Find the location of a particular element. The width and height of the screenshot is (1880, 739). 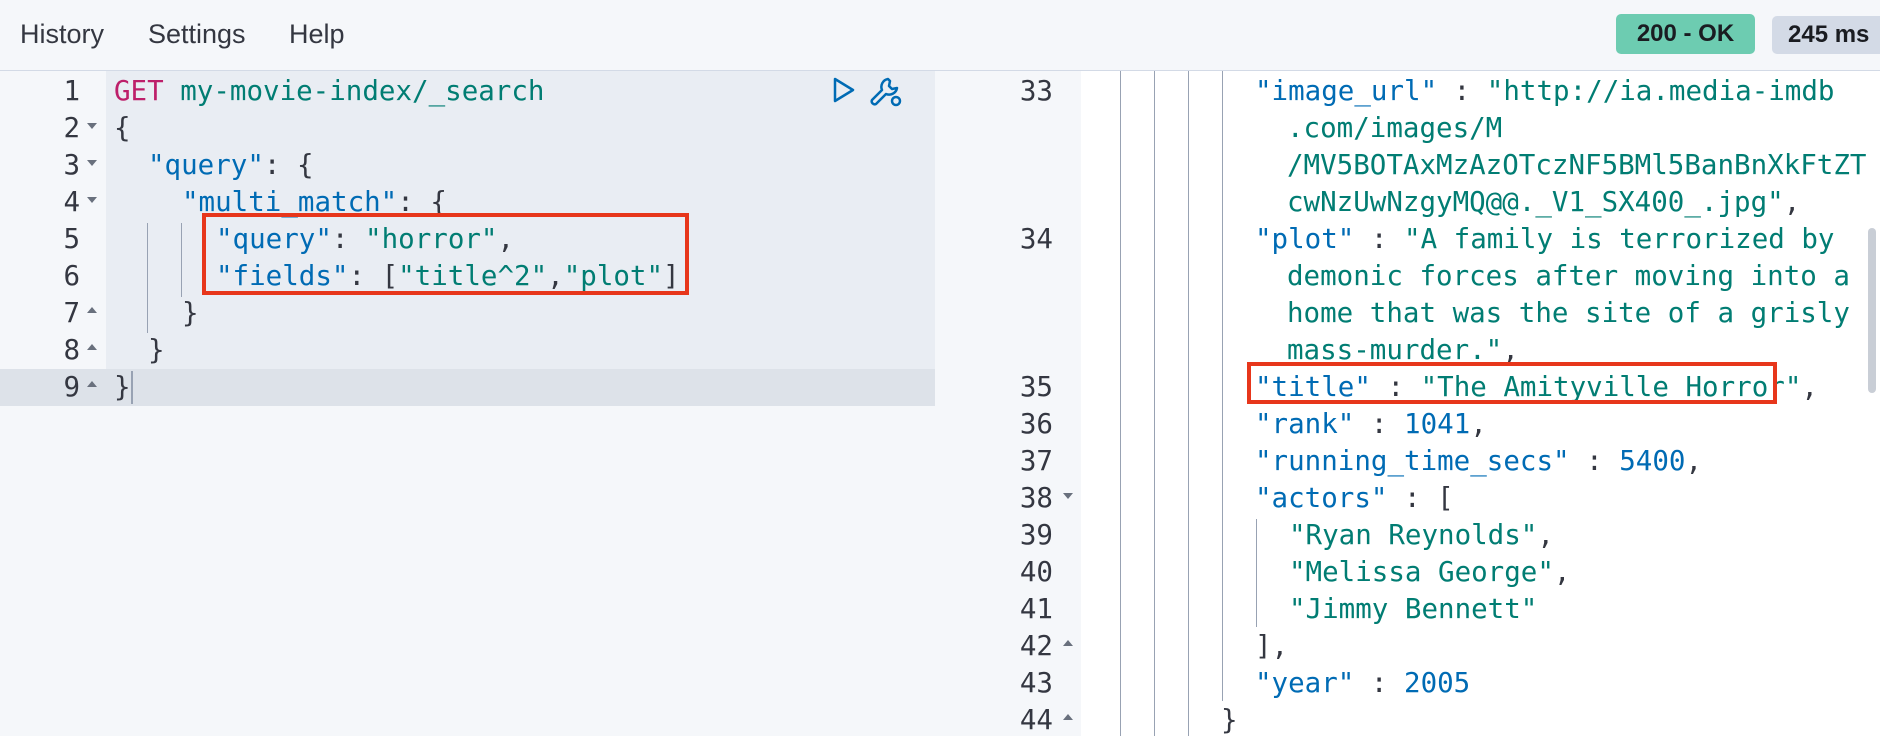

response-line-actors: "actors" : [ is located at coordinates (1354, 498).